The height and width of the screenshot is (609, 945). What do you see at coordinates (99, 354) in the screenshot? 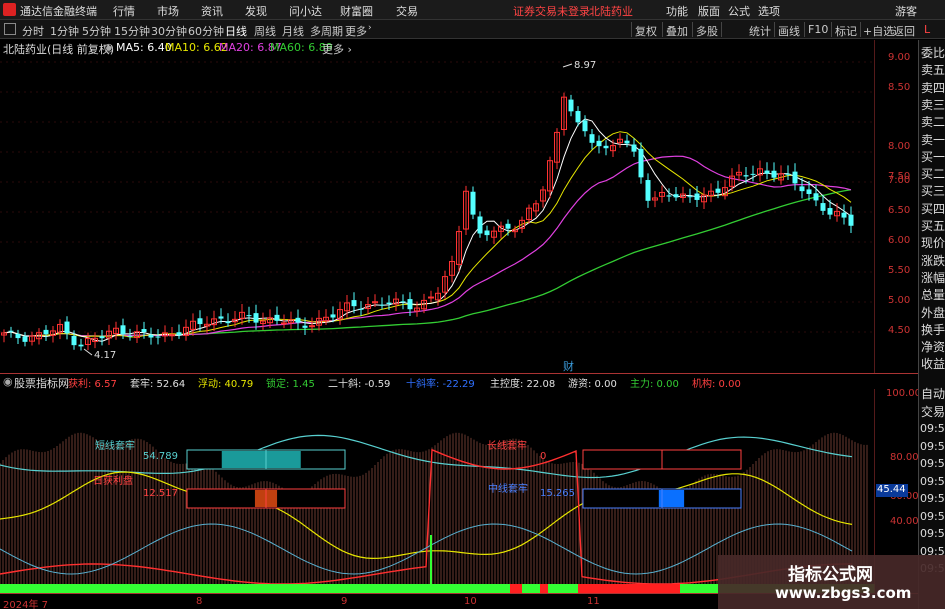
I see `low-annotation: 4.17` at bounding box center [99, 354].